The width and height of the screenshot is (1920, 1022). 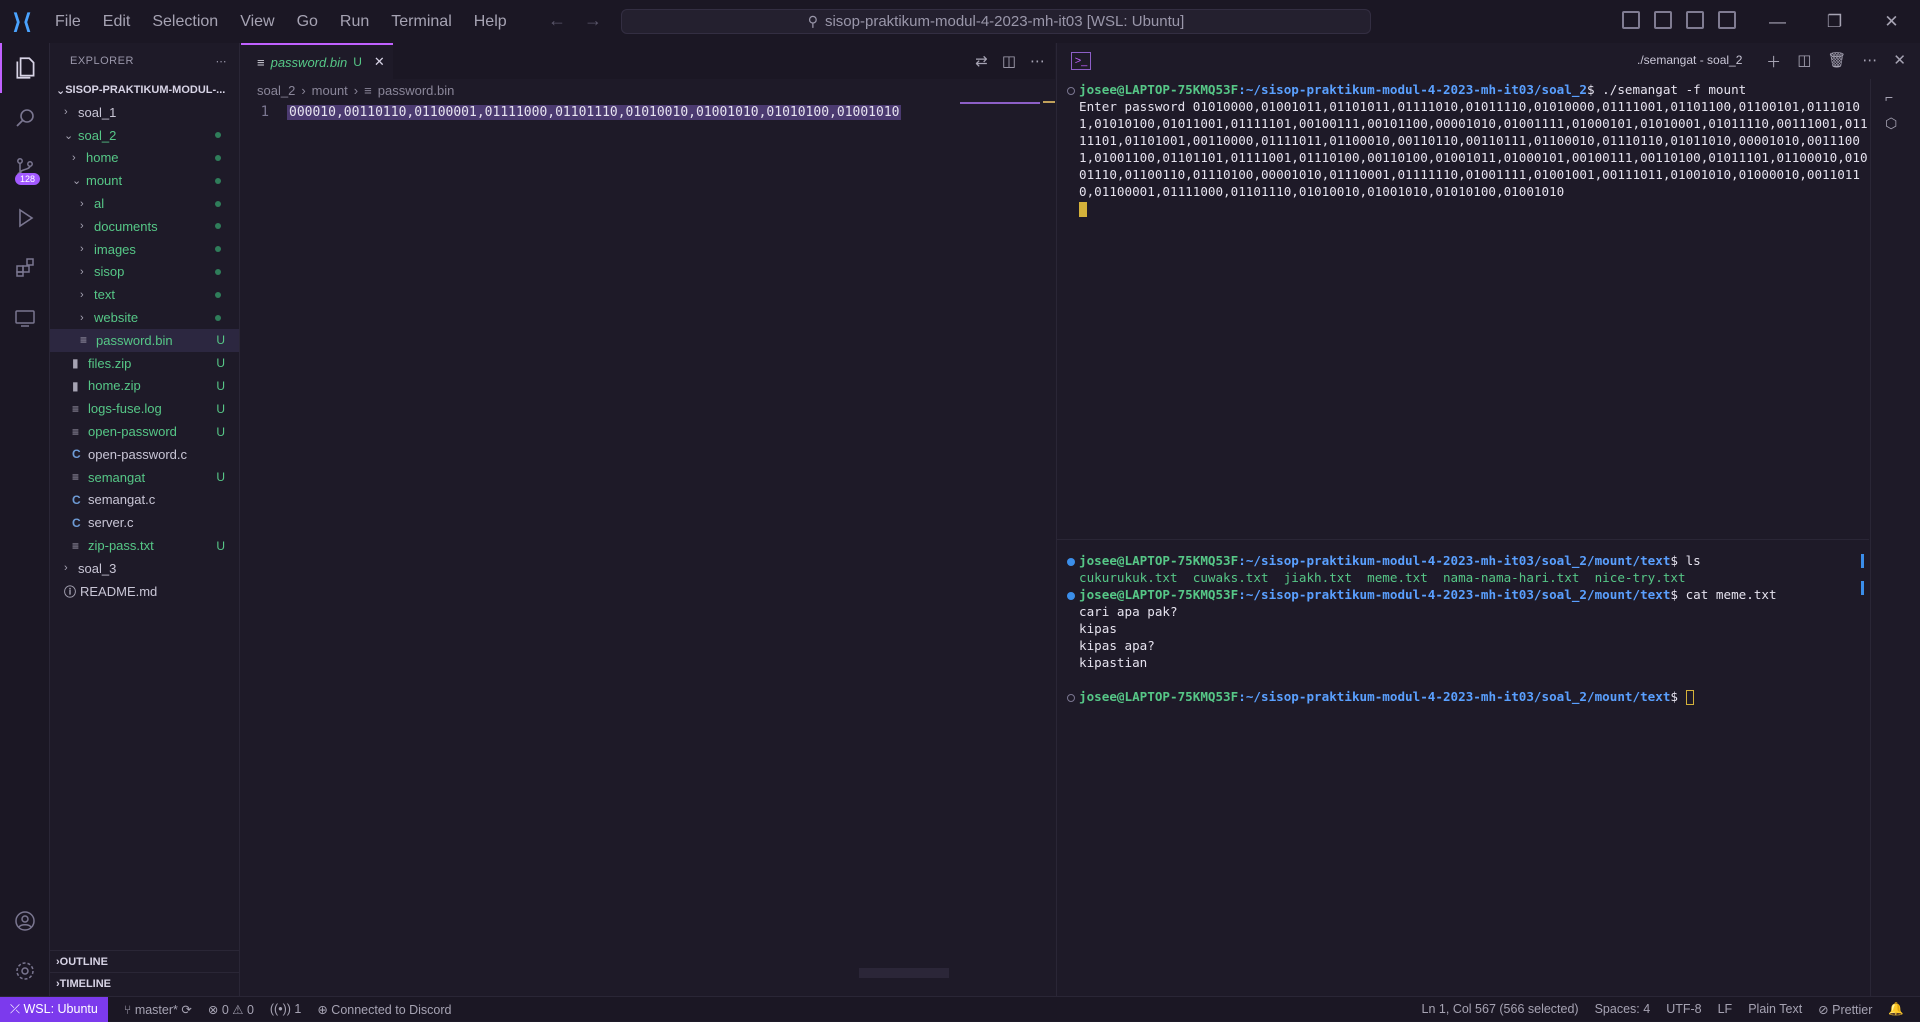 What do you see at coordinates (144, 180) in the screenshot?
I see `tree-folder: ⌄ mount` at bounding box center [144, 180].